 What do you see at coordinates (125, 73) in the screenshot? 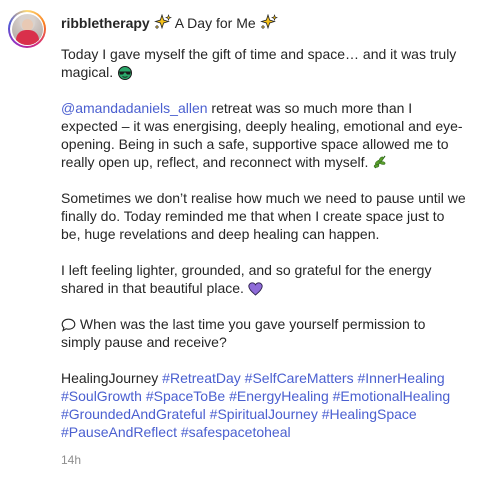
I see `sunglasses-emoji-icon` at bounding box center [125, 73].